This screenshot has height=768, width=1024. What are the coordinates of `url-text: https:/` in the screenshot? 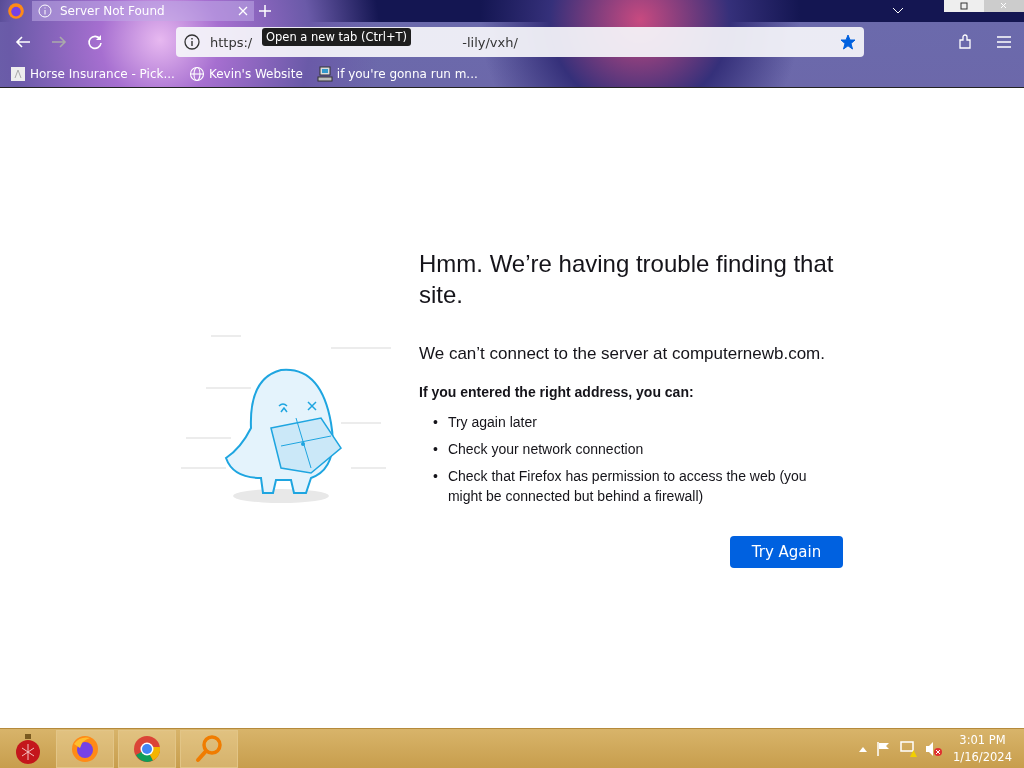 It's located at (231, 42).